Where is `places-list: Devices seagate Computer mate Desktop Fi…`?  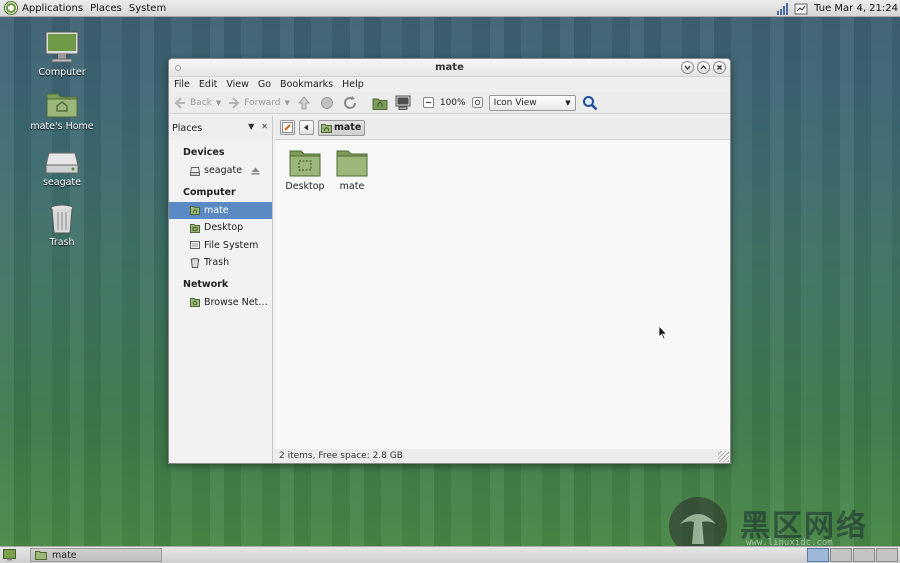
places-list: Devices seagate Computer mate Desktop Fi… is located at coordinates (220, 301).